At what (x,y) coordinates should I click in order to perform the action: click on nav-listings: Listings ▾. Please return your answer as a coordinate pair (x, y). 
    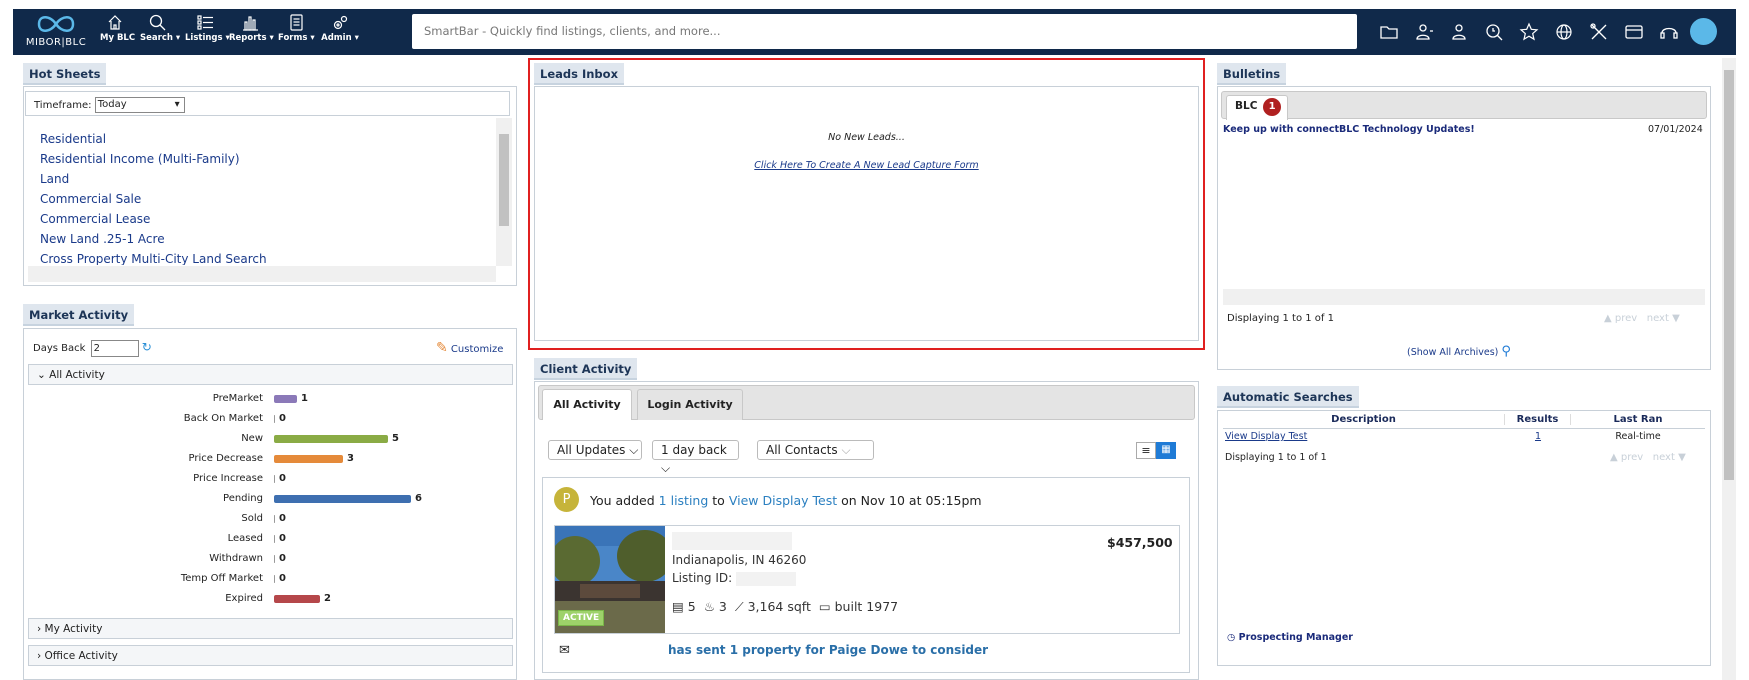
    Looking at the image, I should click on (207, 33).